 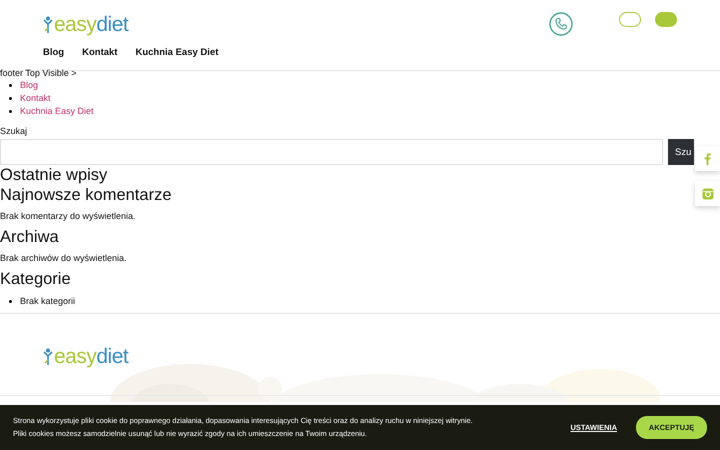 I want to click on search-field, so click(x=331, y=152).